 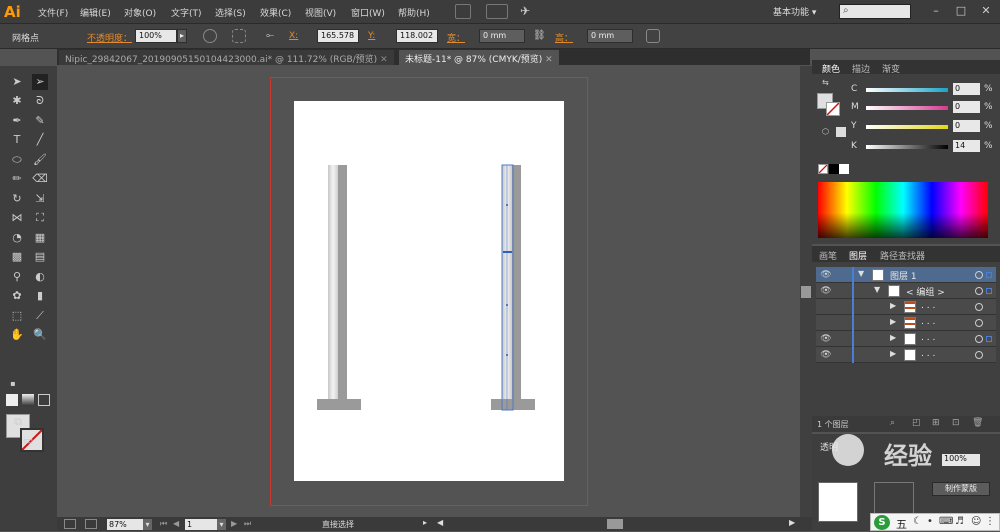 I want to click on tab-stroke: 描边, so click(x=861, y=68).